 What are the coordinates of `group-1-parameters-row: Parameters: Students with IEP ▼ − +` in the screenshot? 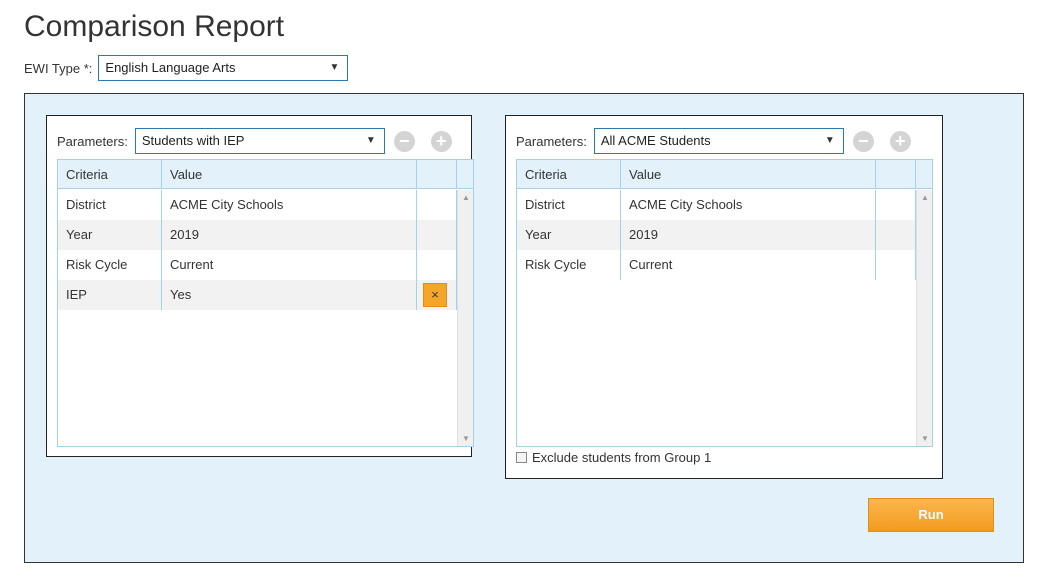 It's located at (254, 141).